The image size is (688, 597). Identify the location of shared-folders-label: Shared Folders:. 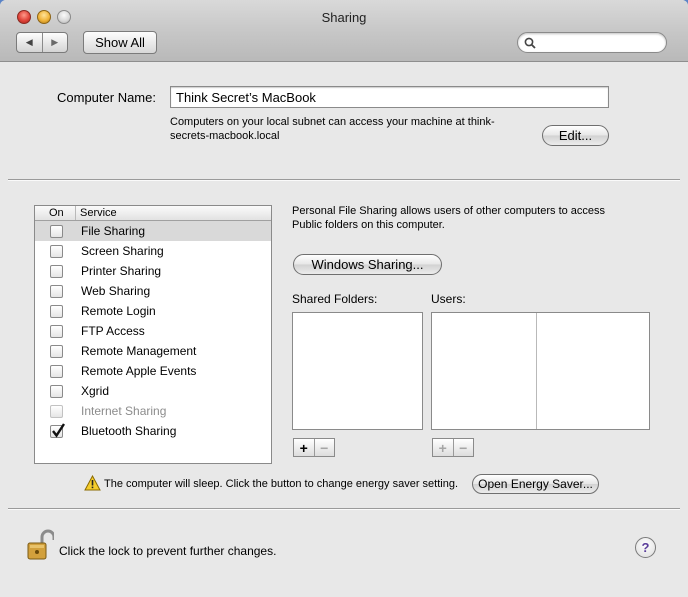
(335, 299).